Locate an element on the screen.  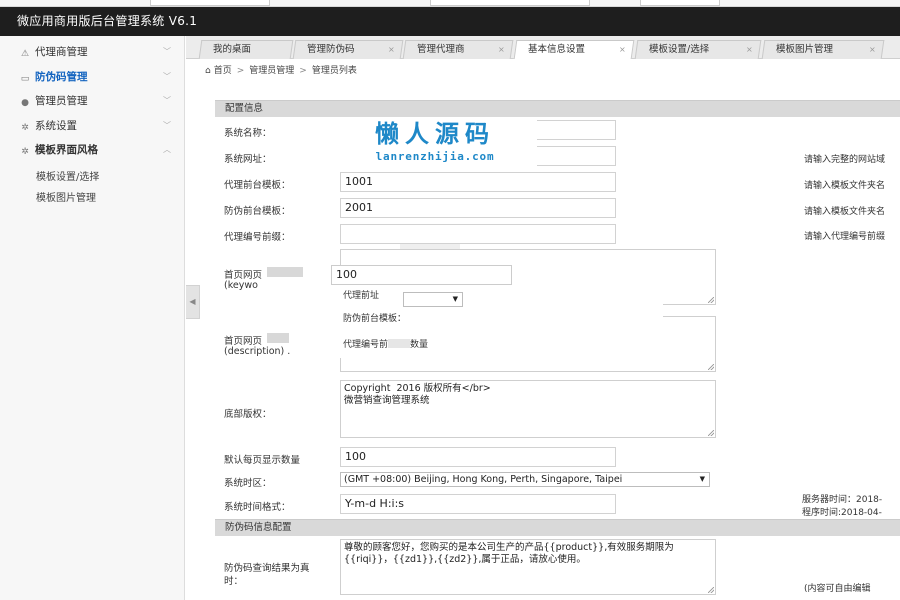
agent-template-label: 代理前台模板： is located at coordinates (257, 185).